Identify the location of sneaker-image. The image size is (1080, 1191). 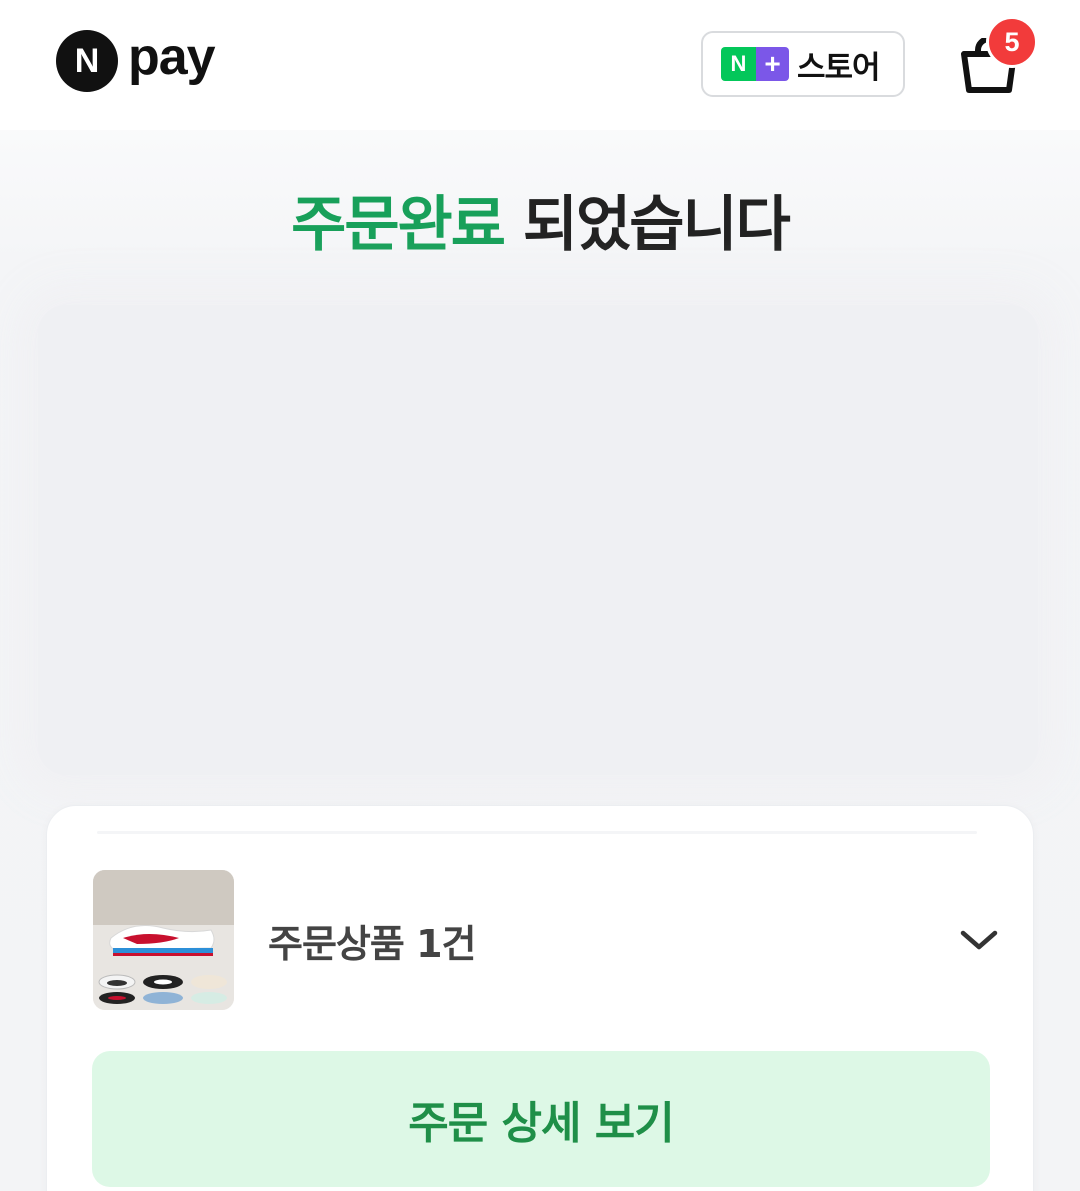
(163, 940).